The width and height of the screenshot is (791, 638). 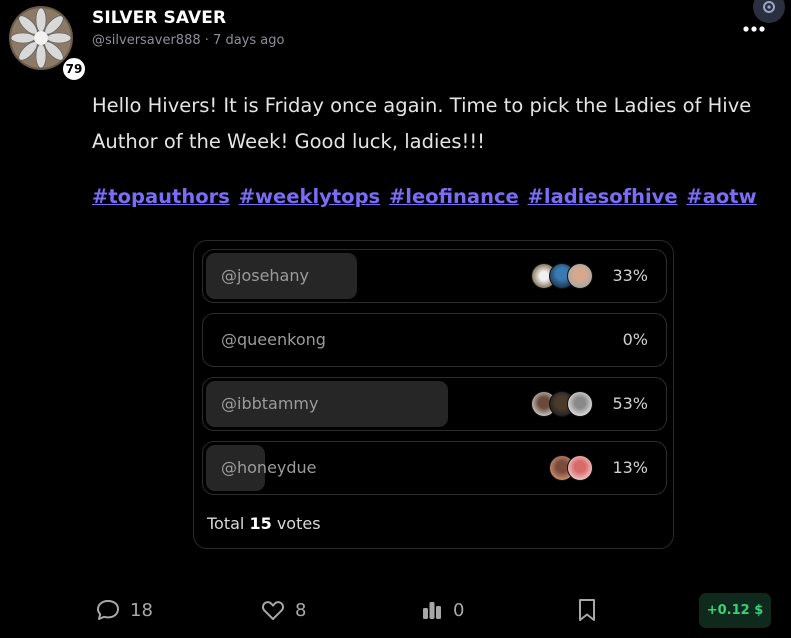 I want to click on author-name: SILVER SAVER, so click(x=159, y=18).